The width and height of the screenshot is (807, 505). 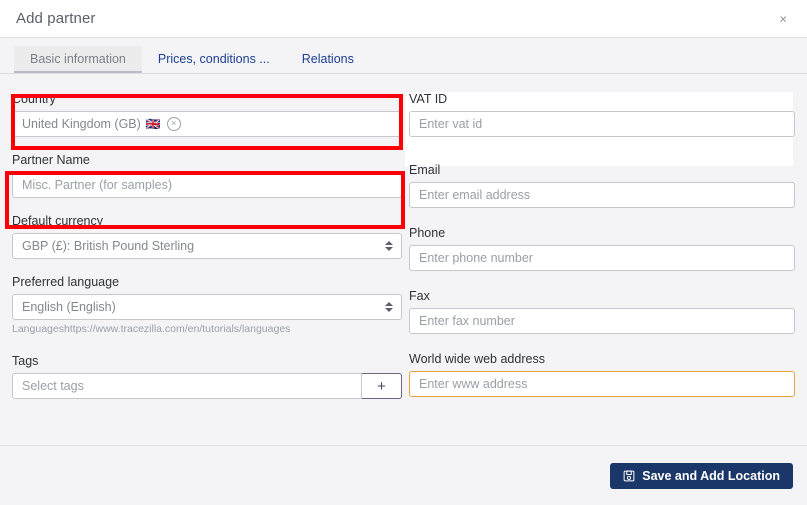 I want to click on default-currency-label: Default currency, so click(x=58, y=221).